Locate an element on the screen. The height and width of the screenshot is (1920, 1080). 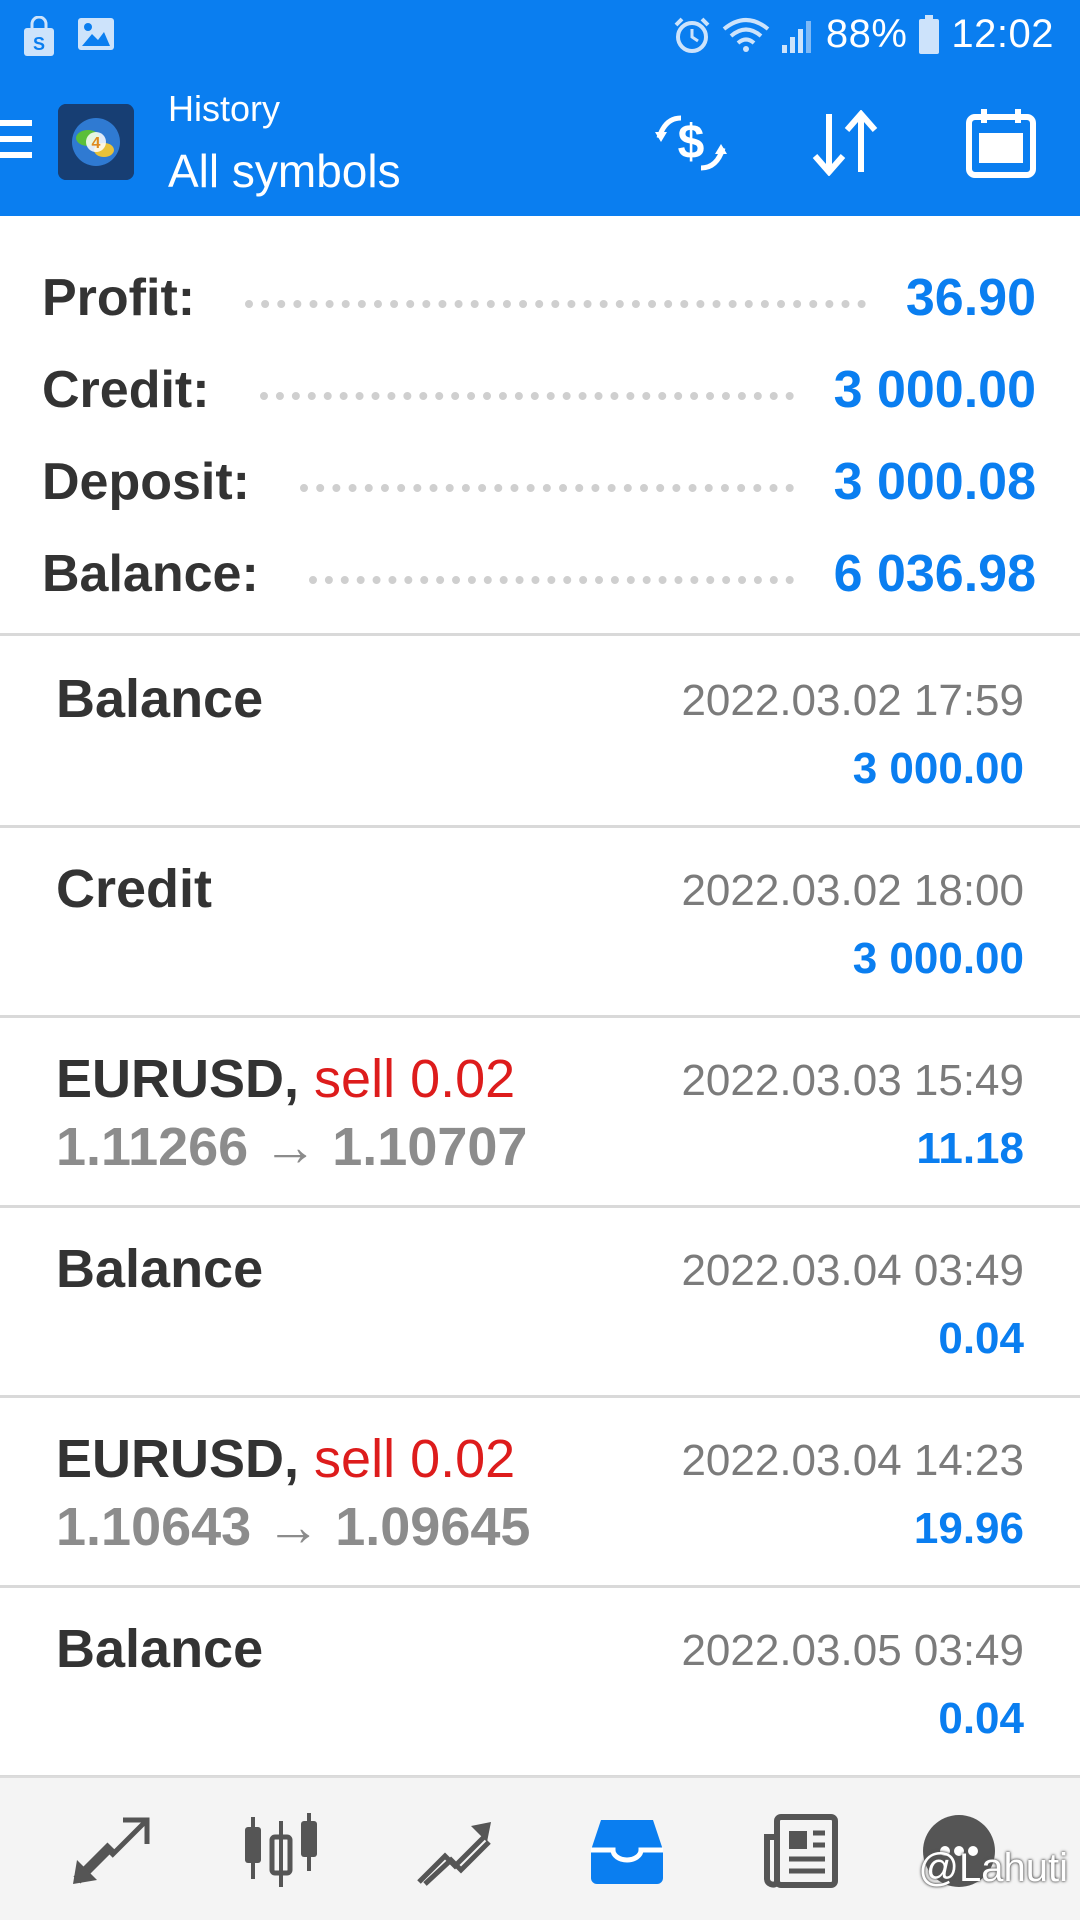
battery-icon is located at coordinates (929, 34).